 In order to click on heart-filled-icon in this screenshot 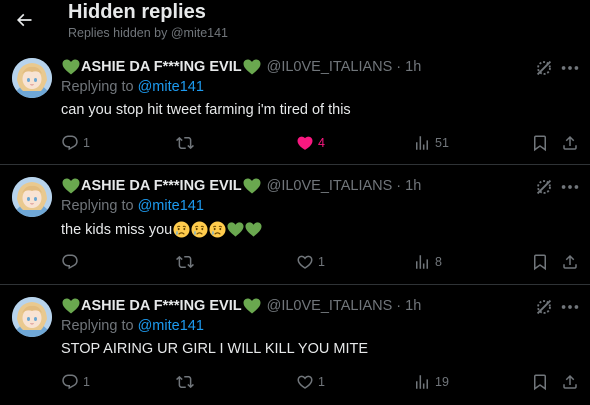, I will do `click(305, 143)`.